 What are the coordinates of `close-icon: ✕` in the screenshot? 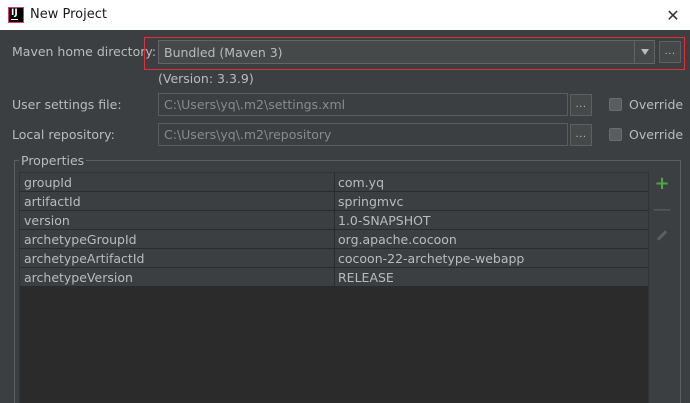 It's located at (673, 15).